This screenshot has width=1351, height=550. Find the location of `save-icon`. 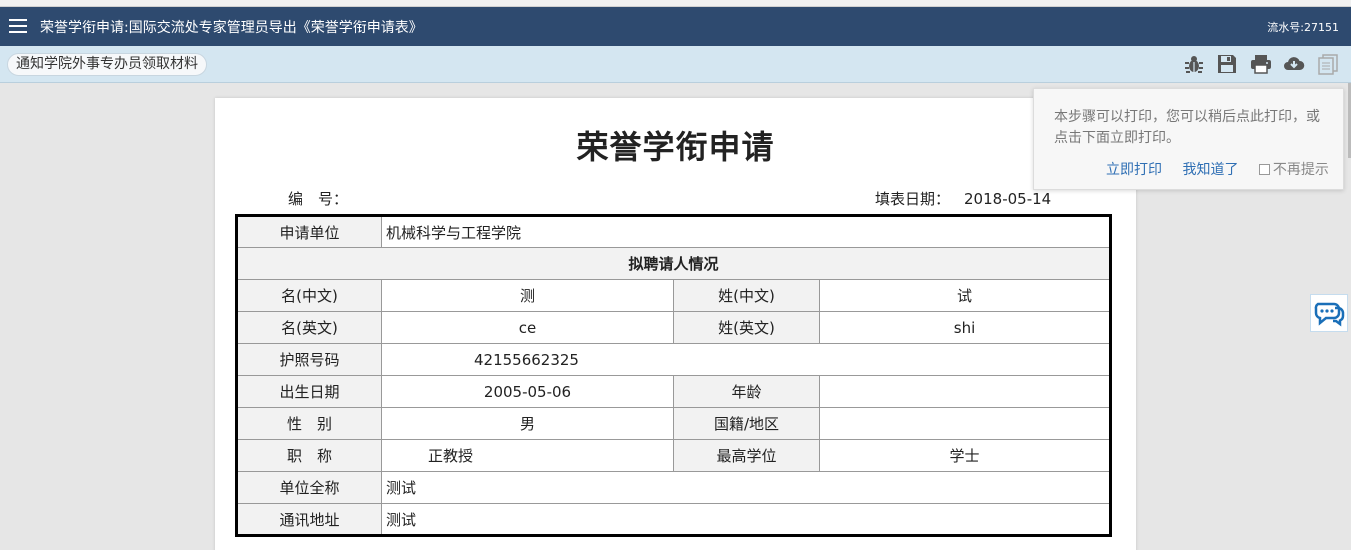

save-icon is located at coordinates (1227, 64).